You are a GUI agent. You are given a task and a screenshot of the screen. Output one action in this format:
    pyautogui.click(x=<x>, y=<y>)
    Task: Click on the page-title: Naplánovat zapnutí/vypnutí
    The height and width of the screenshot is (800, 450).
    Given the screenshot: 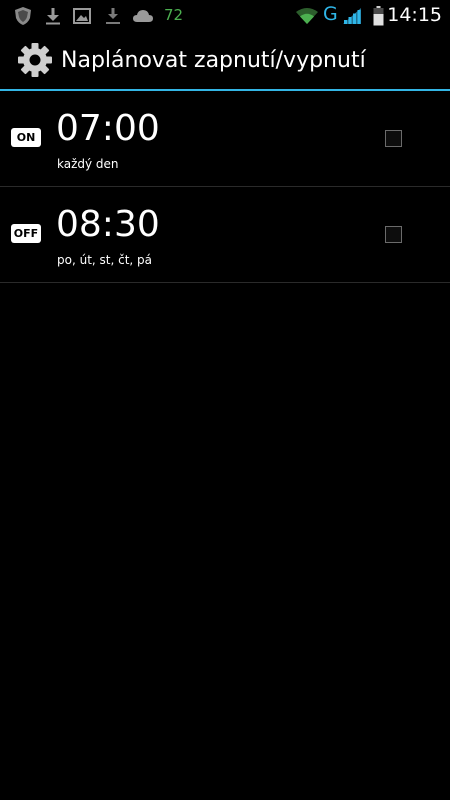 What is the action you would take?
    pyautogui.click(x=213, y=60)
    